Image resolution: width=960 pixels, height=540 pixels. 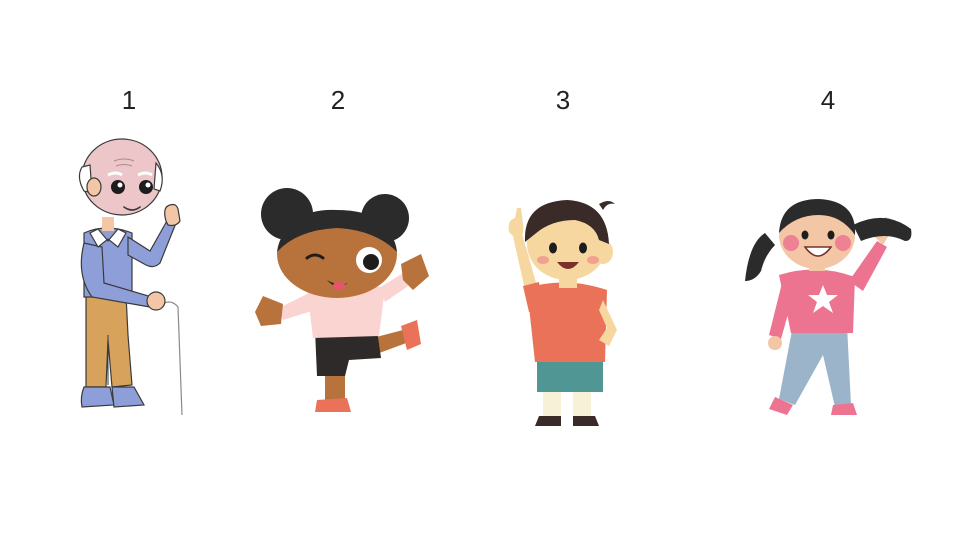 What do you see at coordinates (828, 307) in the screenshot?
I see `girl-with-pigtails-waving-icon` at bounding box center [828, 307].